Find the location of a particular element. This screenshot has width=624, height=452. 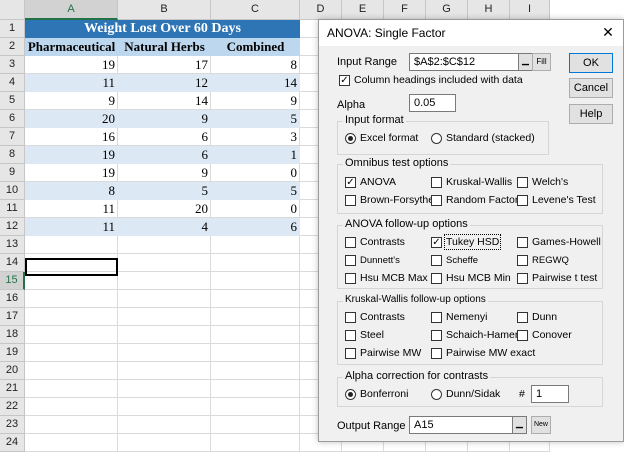

close-icon: ✕ is located at coordinates (608, 32).